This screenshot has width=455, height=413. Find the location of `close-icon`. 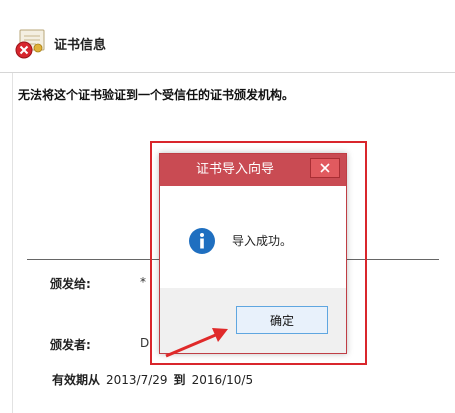

close-icon is located at coordinates (325, 168).